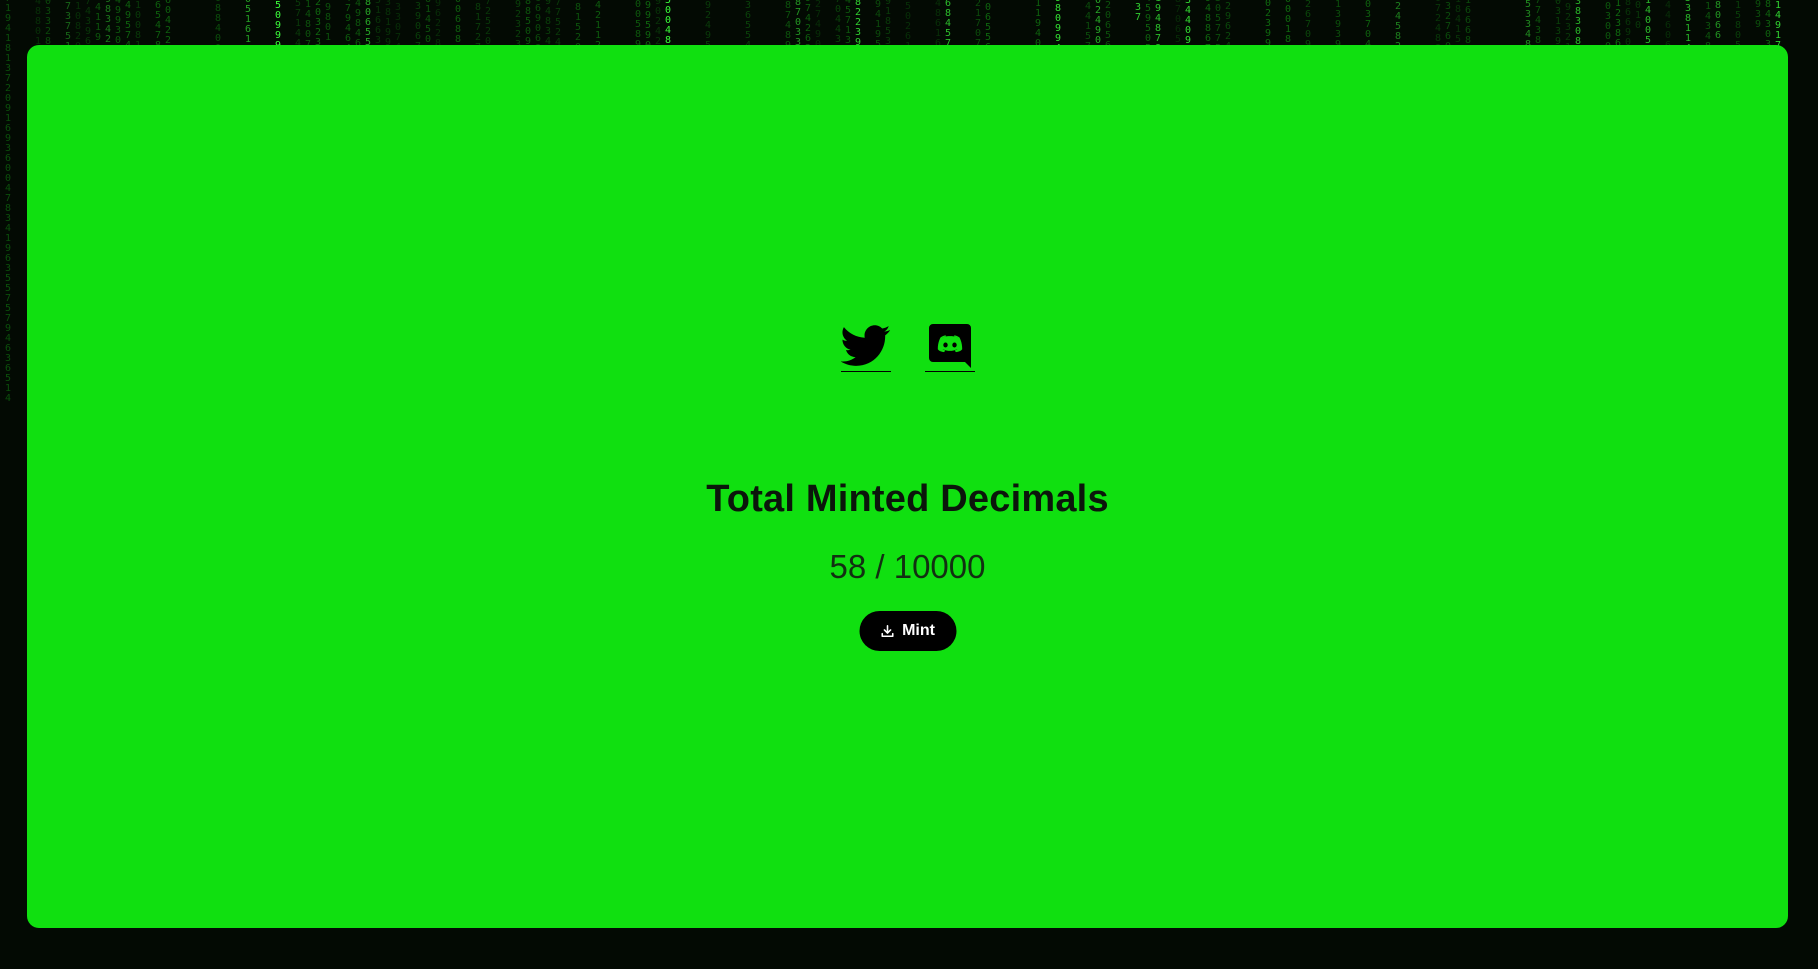 Image resolution: width=1818 pixels, height=969 pixels. I want to click on twitter-bird-icon, so click(865, 345).